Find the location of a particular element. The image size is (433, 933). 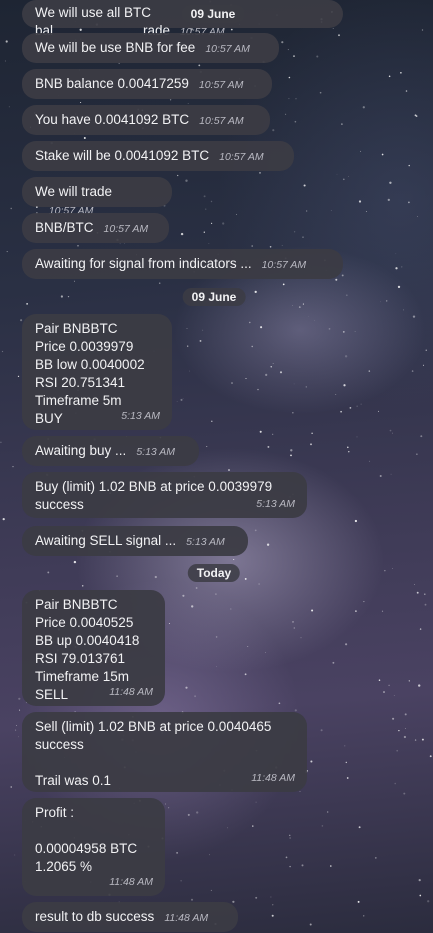

message-bubble: We will be use BNB for fee 10:57 AM is located at coordinates (150, 48).